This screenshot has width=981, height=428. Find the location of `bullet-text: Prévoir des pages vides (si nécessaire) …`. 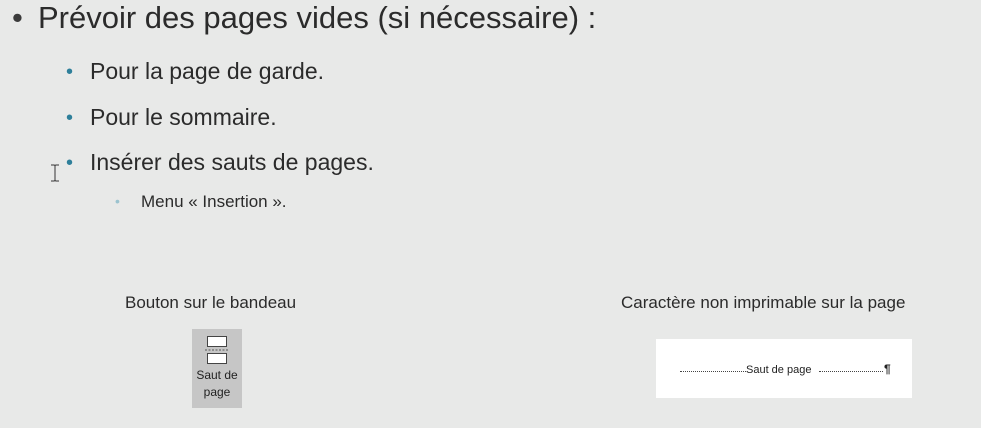

bullet-text: Prévoir des pages vides (si nécessaire) … is located at coordinates (317, 17).